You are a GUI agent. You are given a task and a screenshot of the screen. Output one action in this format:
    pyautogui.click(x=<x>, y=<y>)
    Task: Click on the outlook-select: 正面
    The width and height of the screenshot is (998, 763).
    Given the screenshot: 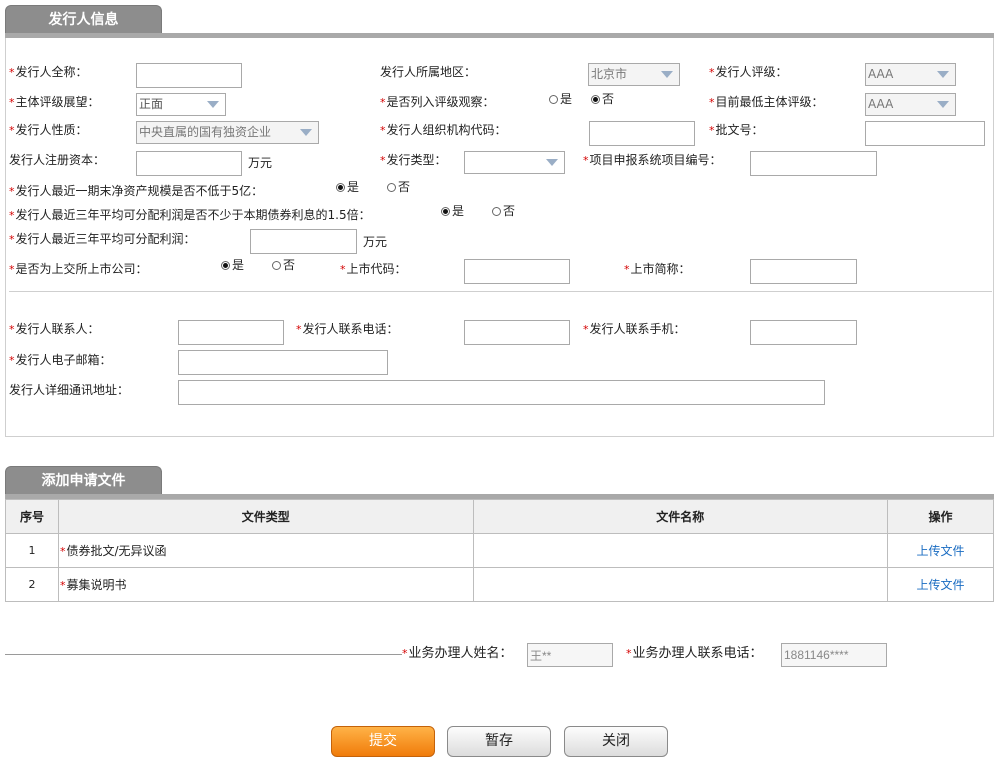 What is the action you would take?
    pyautogui.click(x=181, y=104)
    